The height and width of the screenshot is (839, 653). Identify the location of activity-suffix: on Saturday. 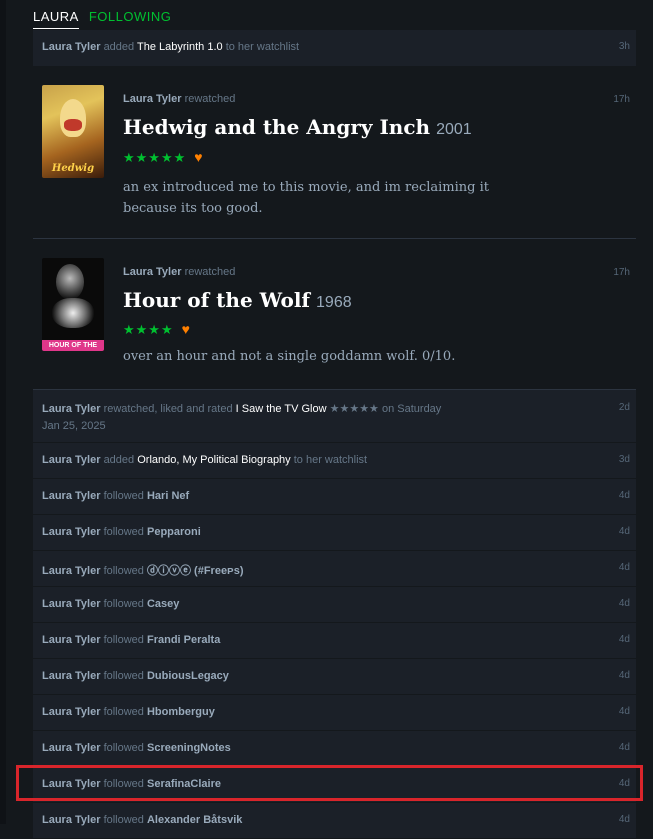
(411, 409).